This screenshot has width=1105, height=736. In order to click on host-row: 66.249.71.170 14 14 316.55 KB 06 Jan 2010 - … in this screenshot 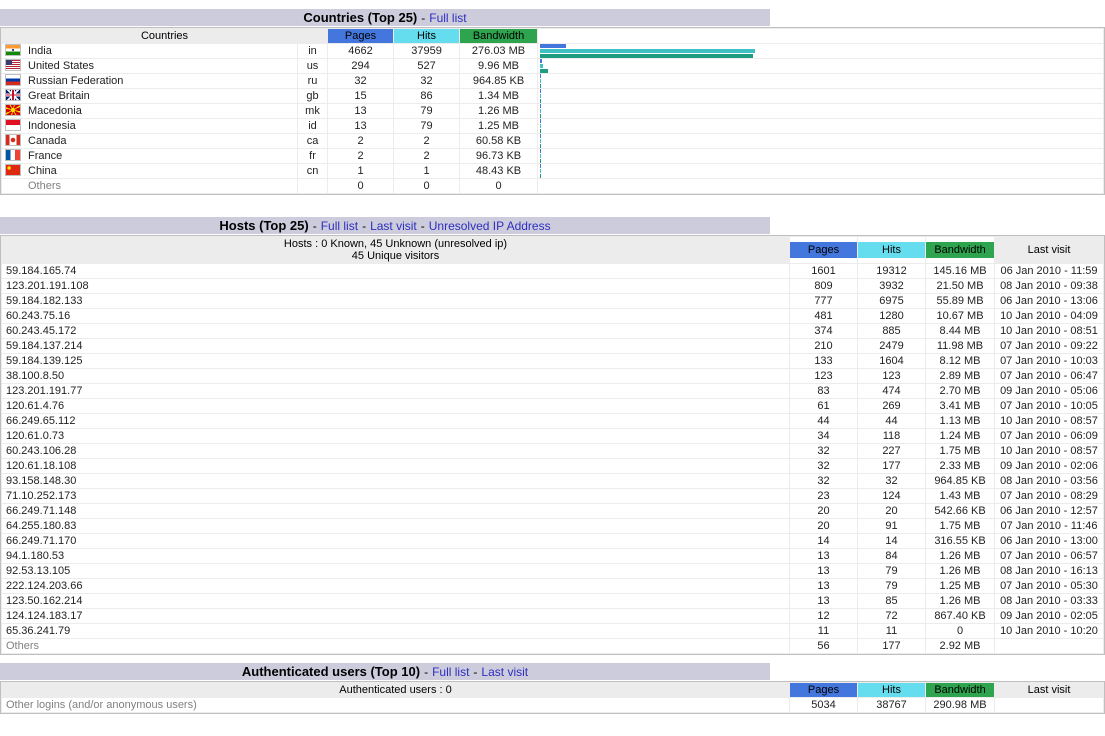, I will do `click(552, 541)`.